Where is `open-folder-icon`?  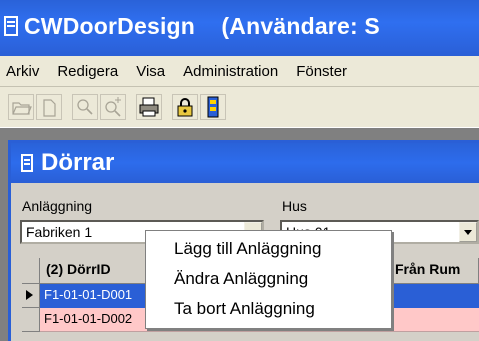 open-folder-icon is located at coordinates (22, 108).